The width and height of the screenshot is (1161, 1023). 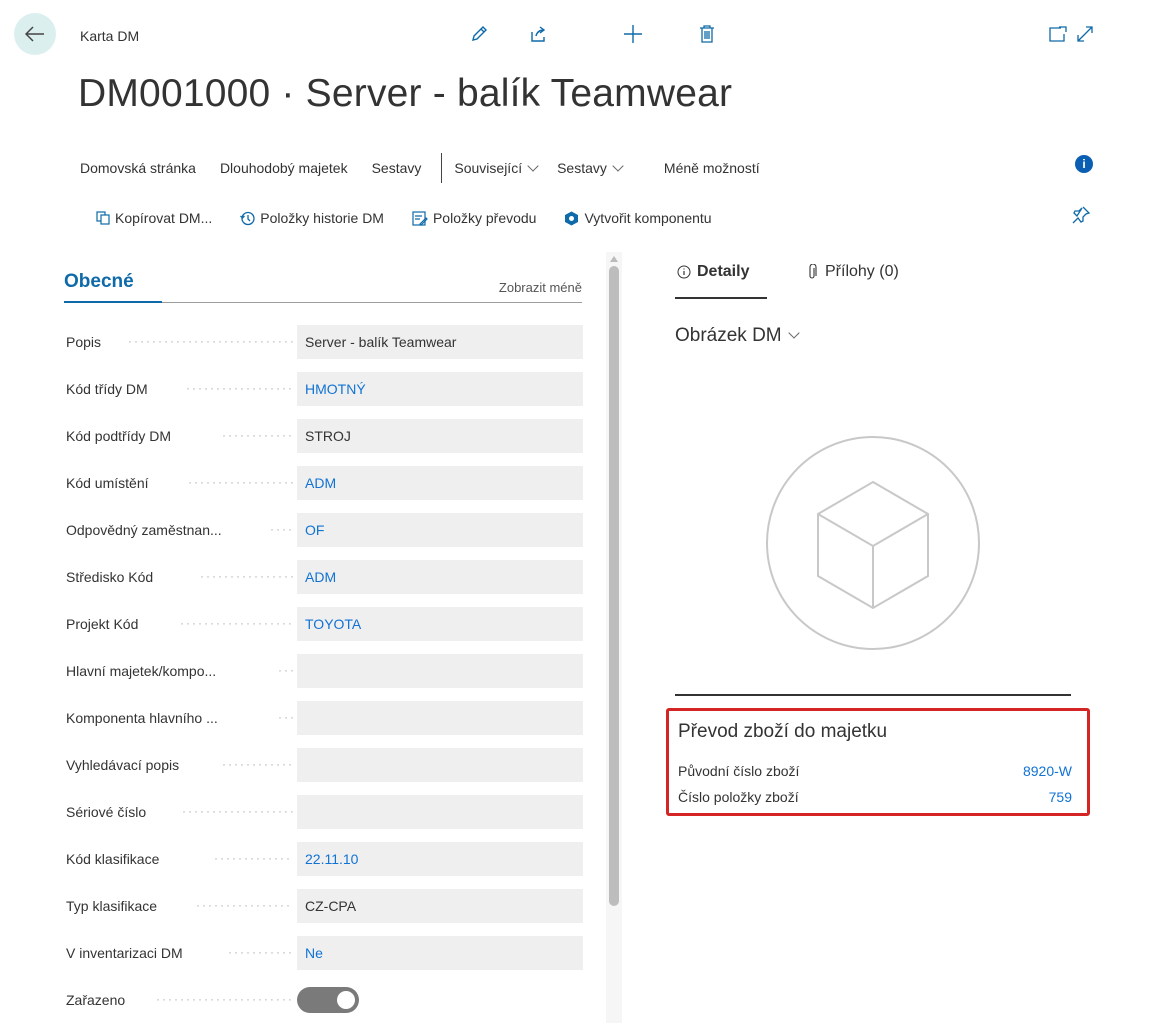 I want to click on transfer-entries-icon, so click(x=420, y=218).